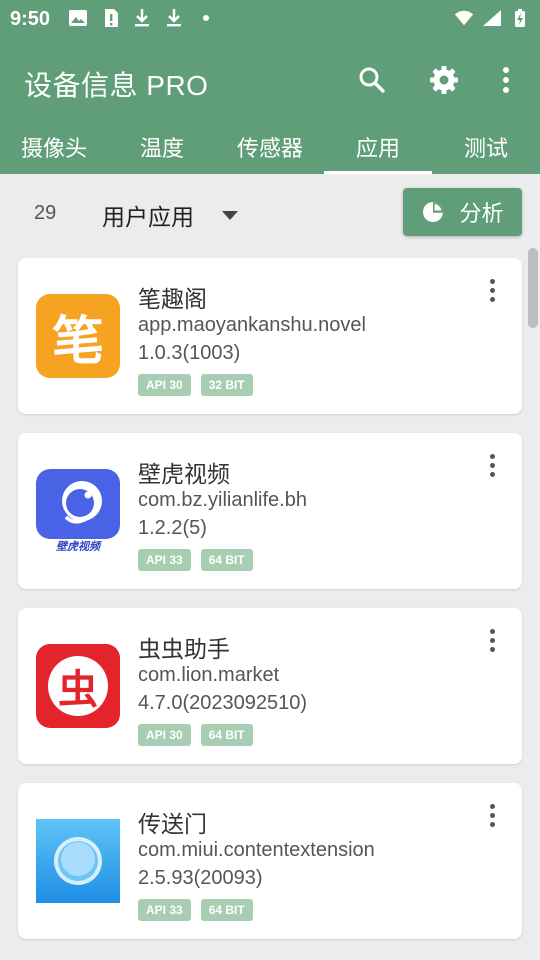 Image resolution: width=540 pixels, height=960 pixels. What do you see at coordinates (148, 217) in the screenshot?
I see `app-type-selected: 用户应用` at bounding box center [148, 217].